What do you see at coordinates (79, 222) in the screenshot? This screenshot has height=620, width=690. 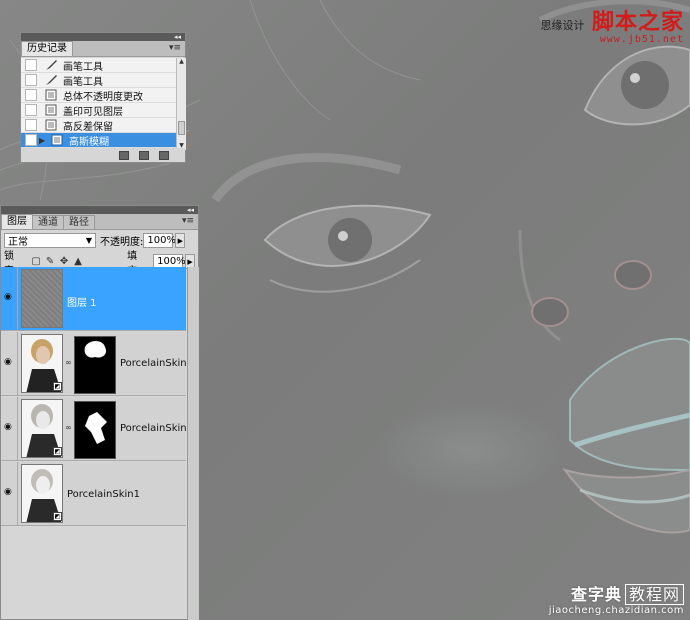 I see `tab-paths: 路径` at bounding box center [79, 222].